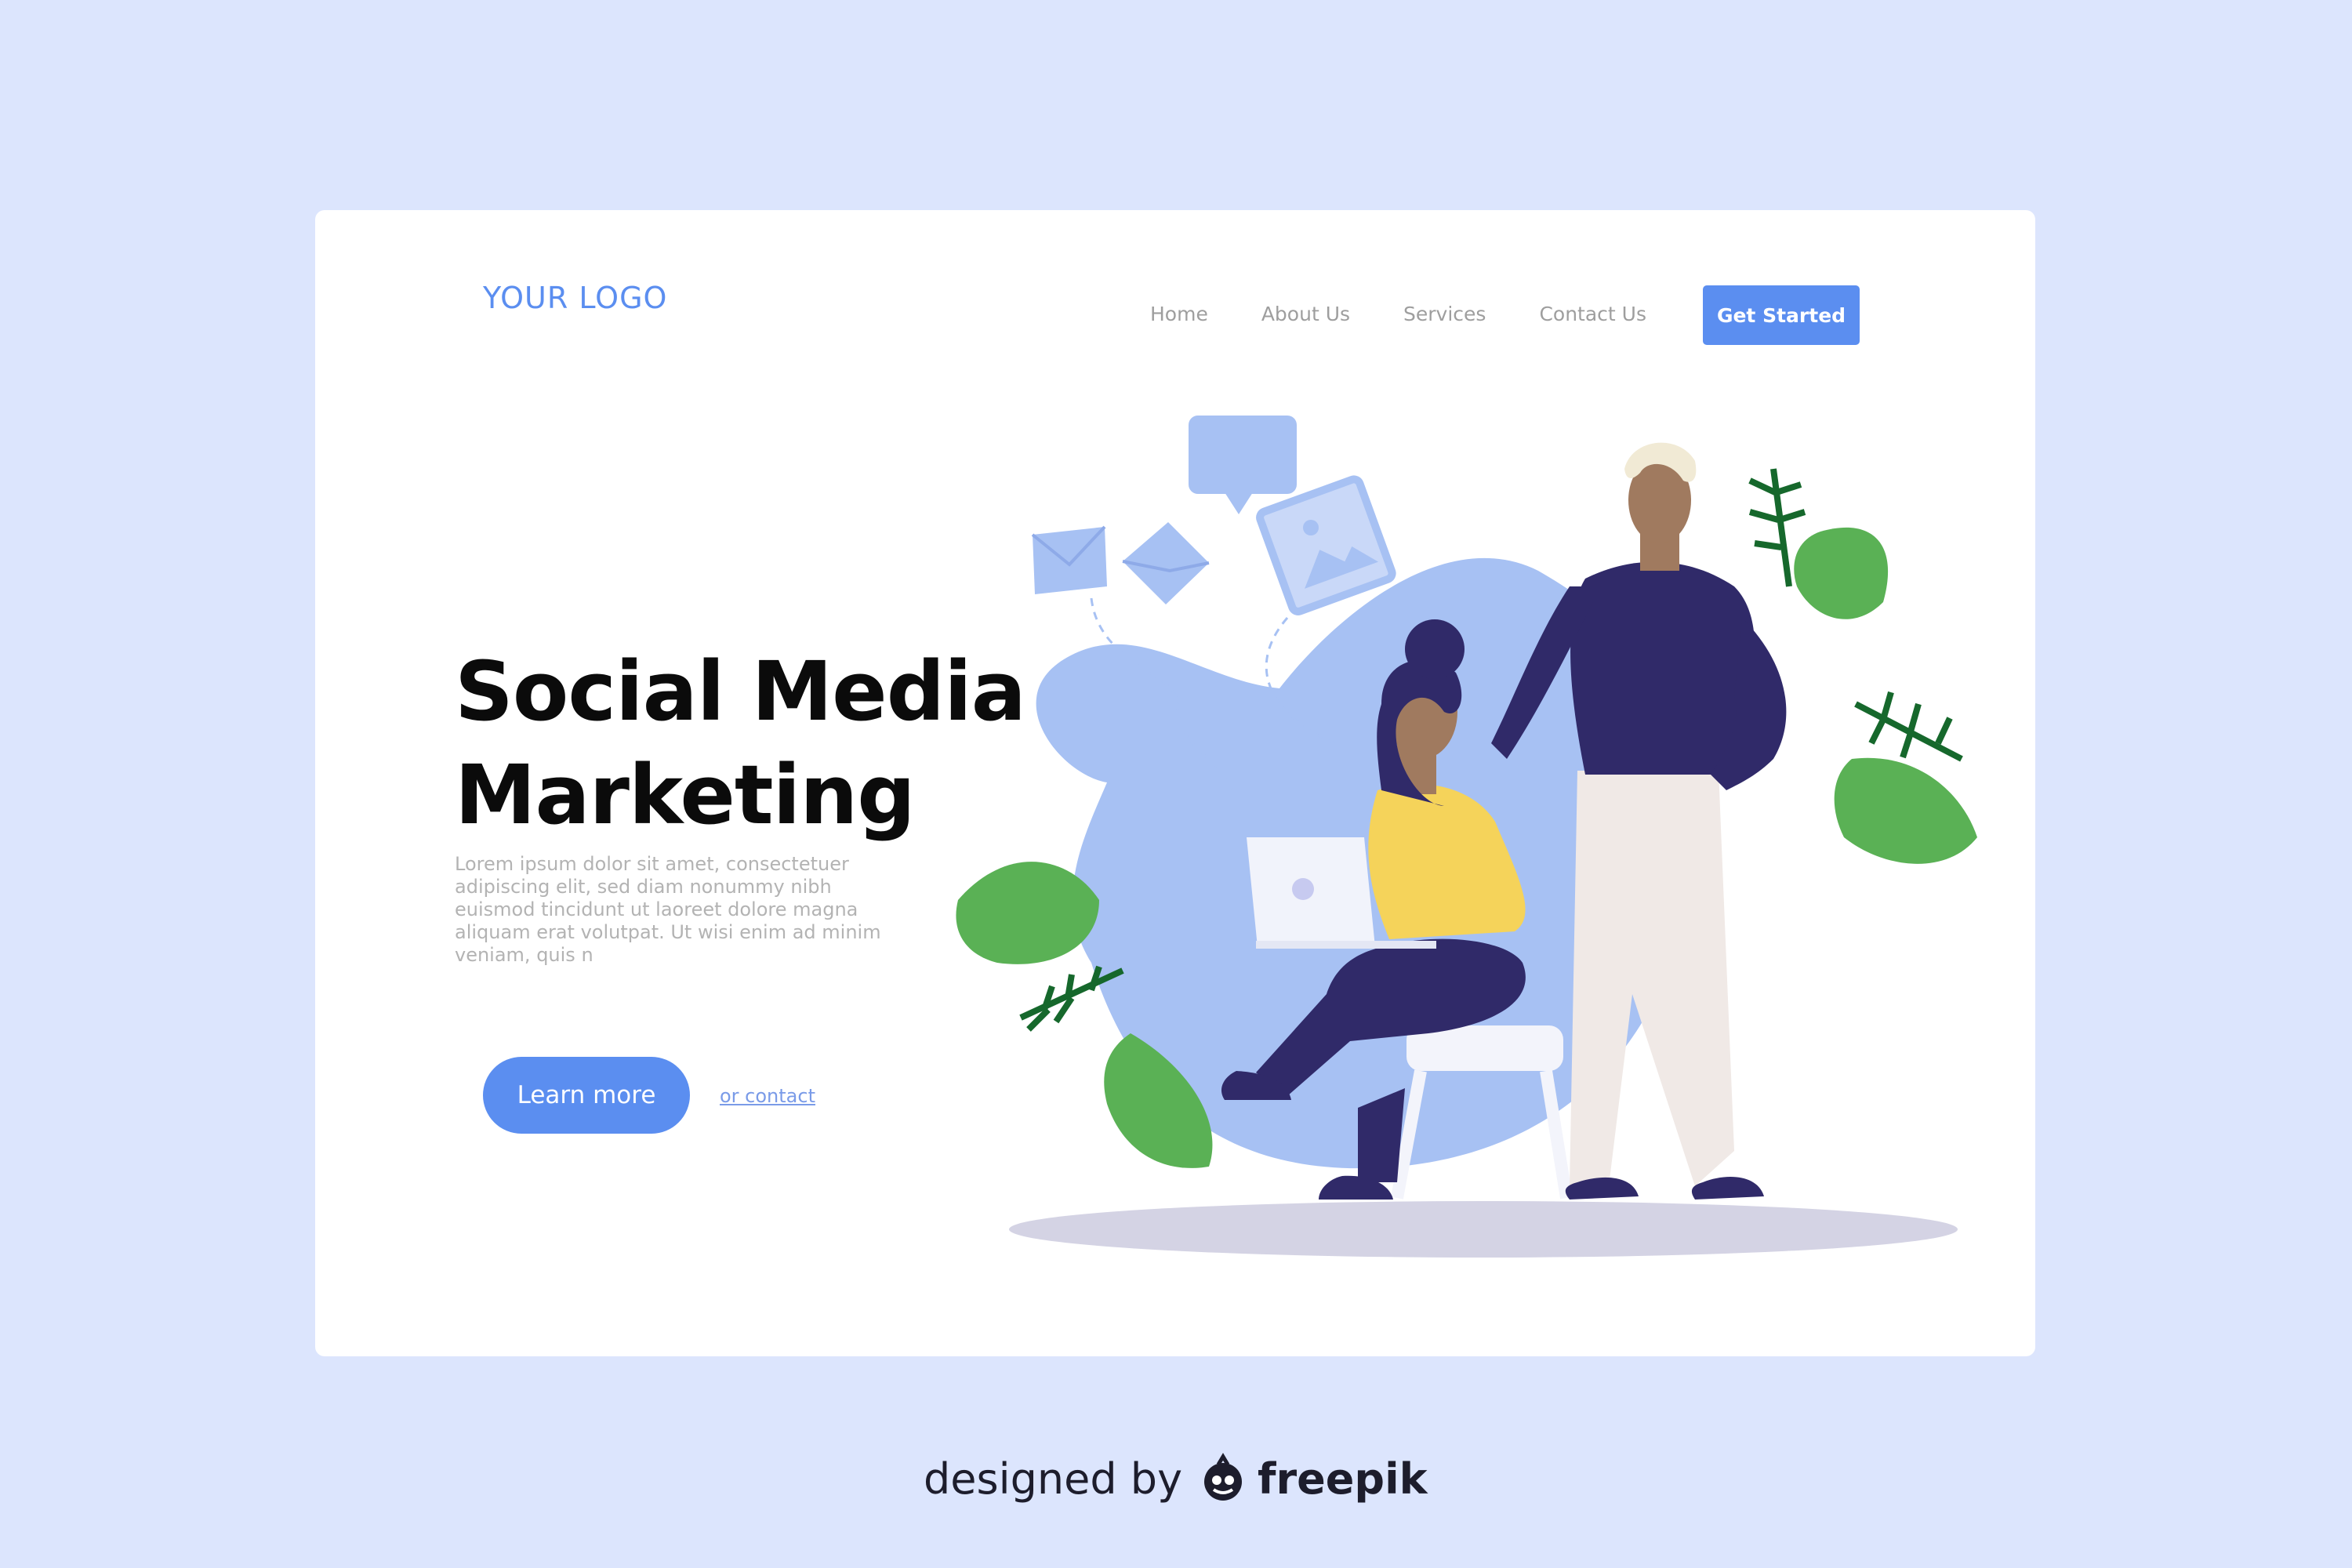  What do you see at coordinates (1435, 649) in the screenshot?
I see `woman-hair-bun` at bounding box center [1435, 649].